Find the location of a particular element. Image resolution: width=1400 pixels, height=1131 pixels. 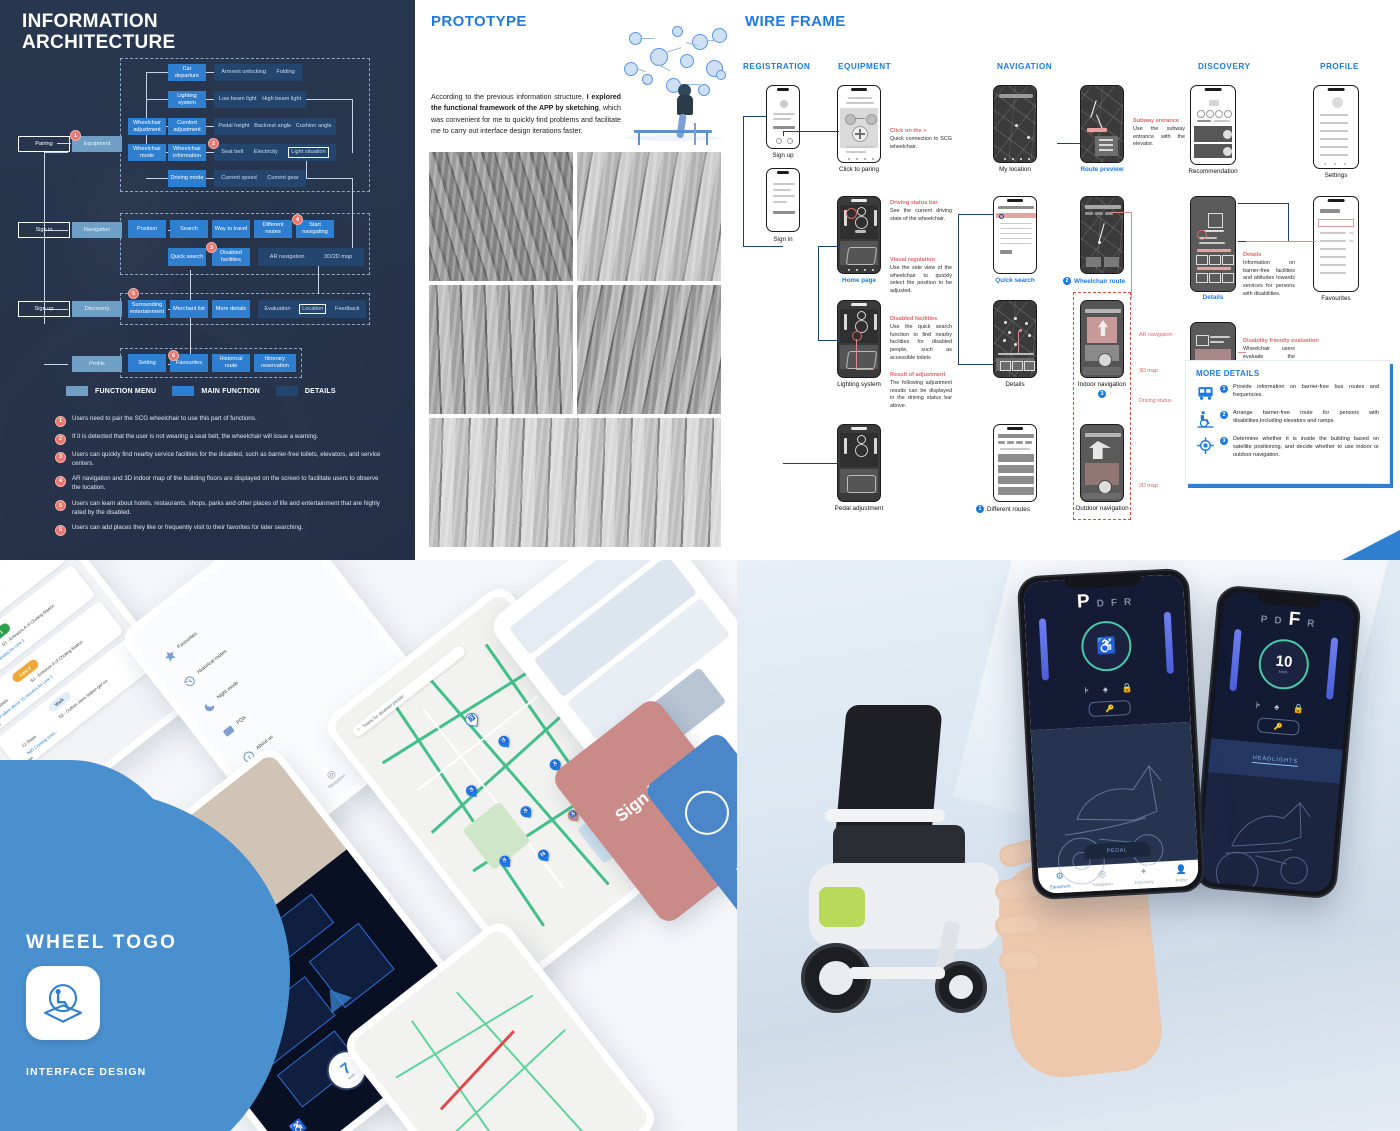

ia-leaf-low-beam: Low beam light is located at coordinates (237, 99).